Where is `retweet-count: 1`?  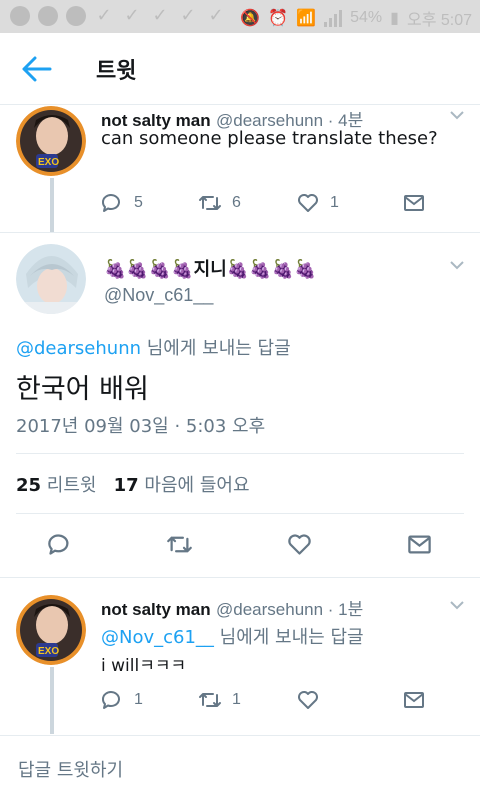
retweet-count: 1 is located at coordinates (236, 699).